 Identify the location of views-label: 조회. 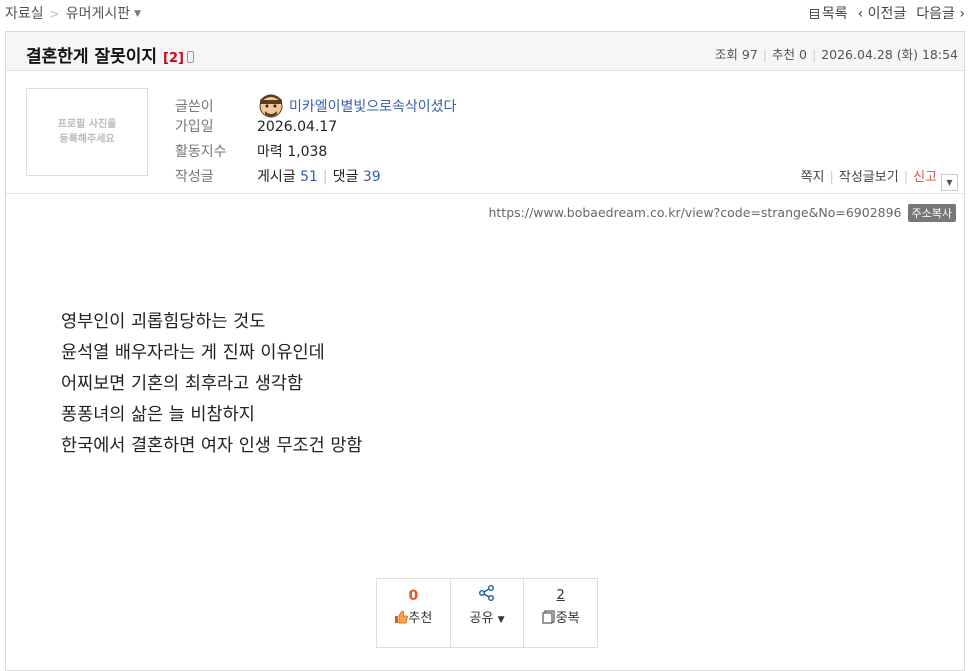
(726, 54).